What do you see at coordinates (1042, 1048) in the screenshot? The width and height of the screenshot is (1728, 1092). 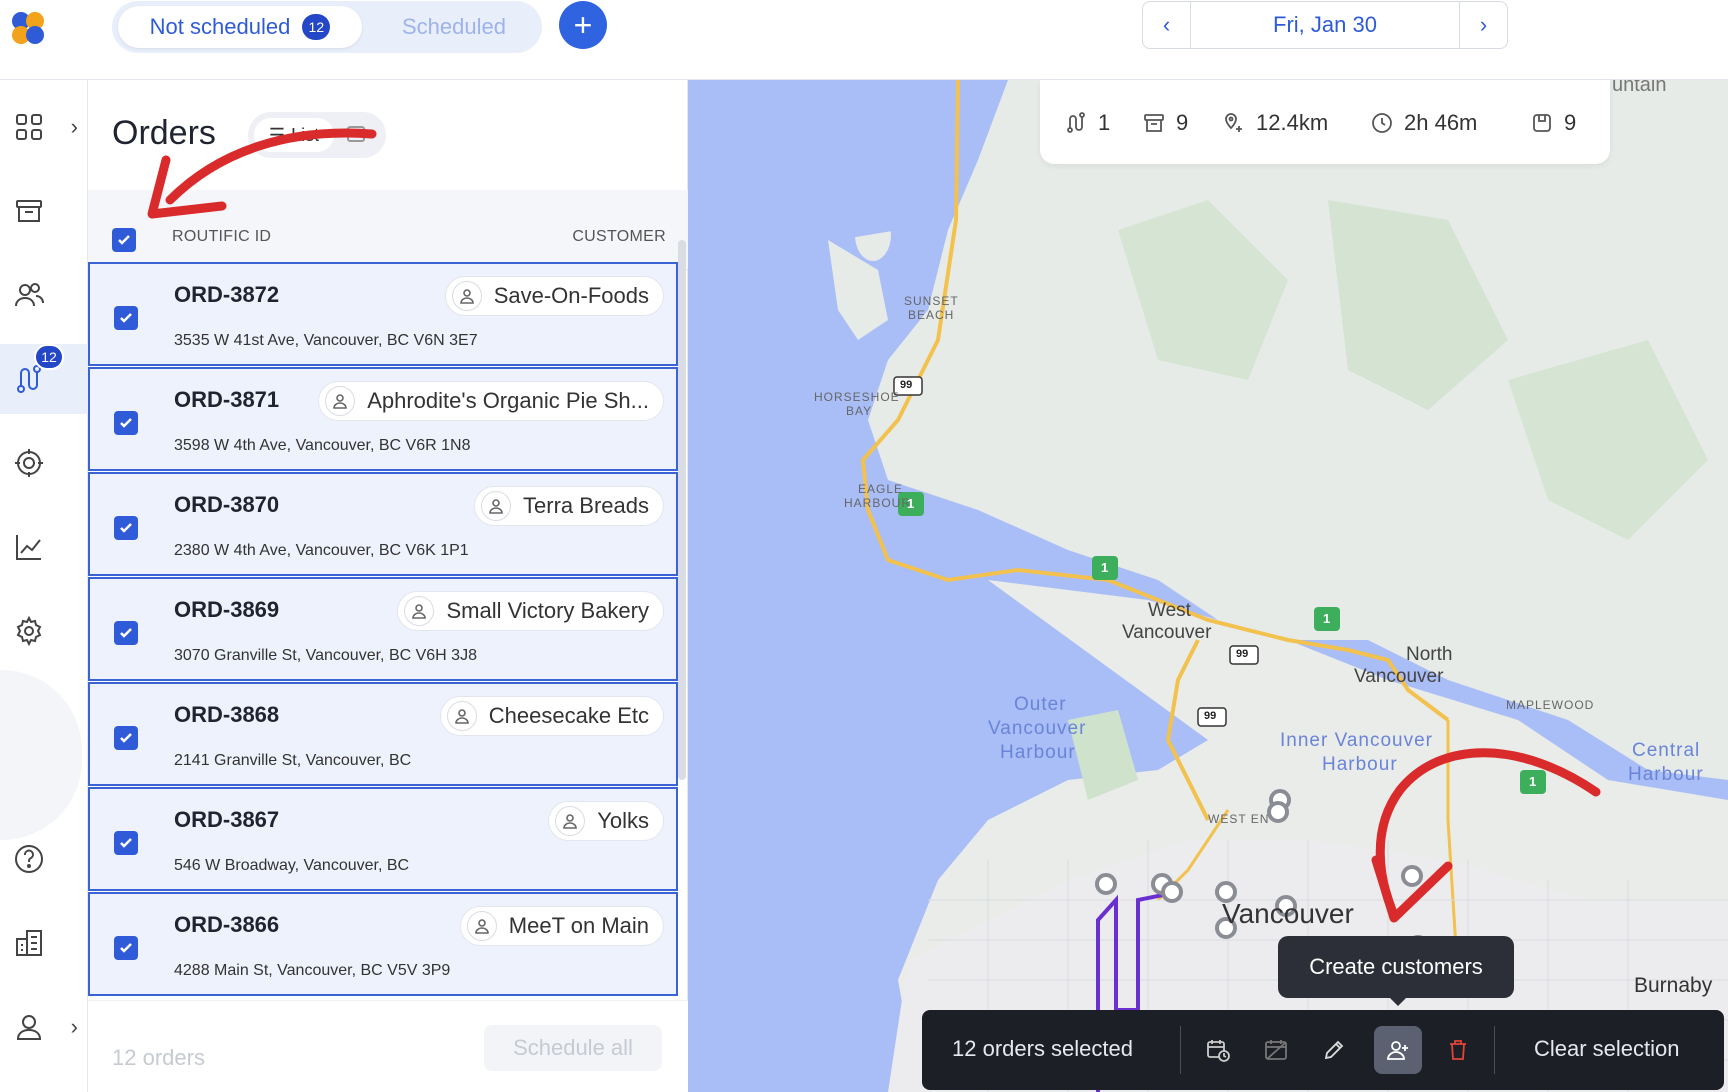 I see `selected-count: 12 orders selected` at bounding box center [1042, 1048].